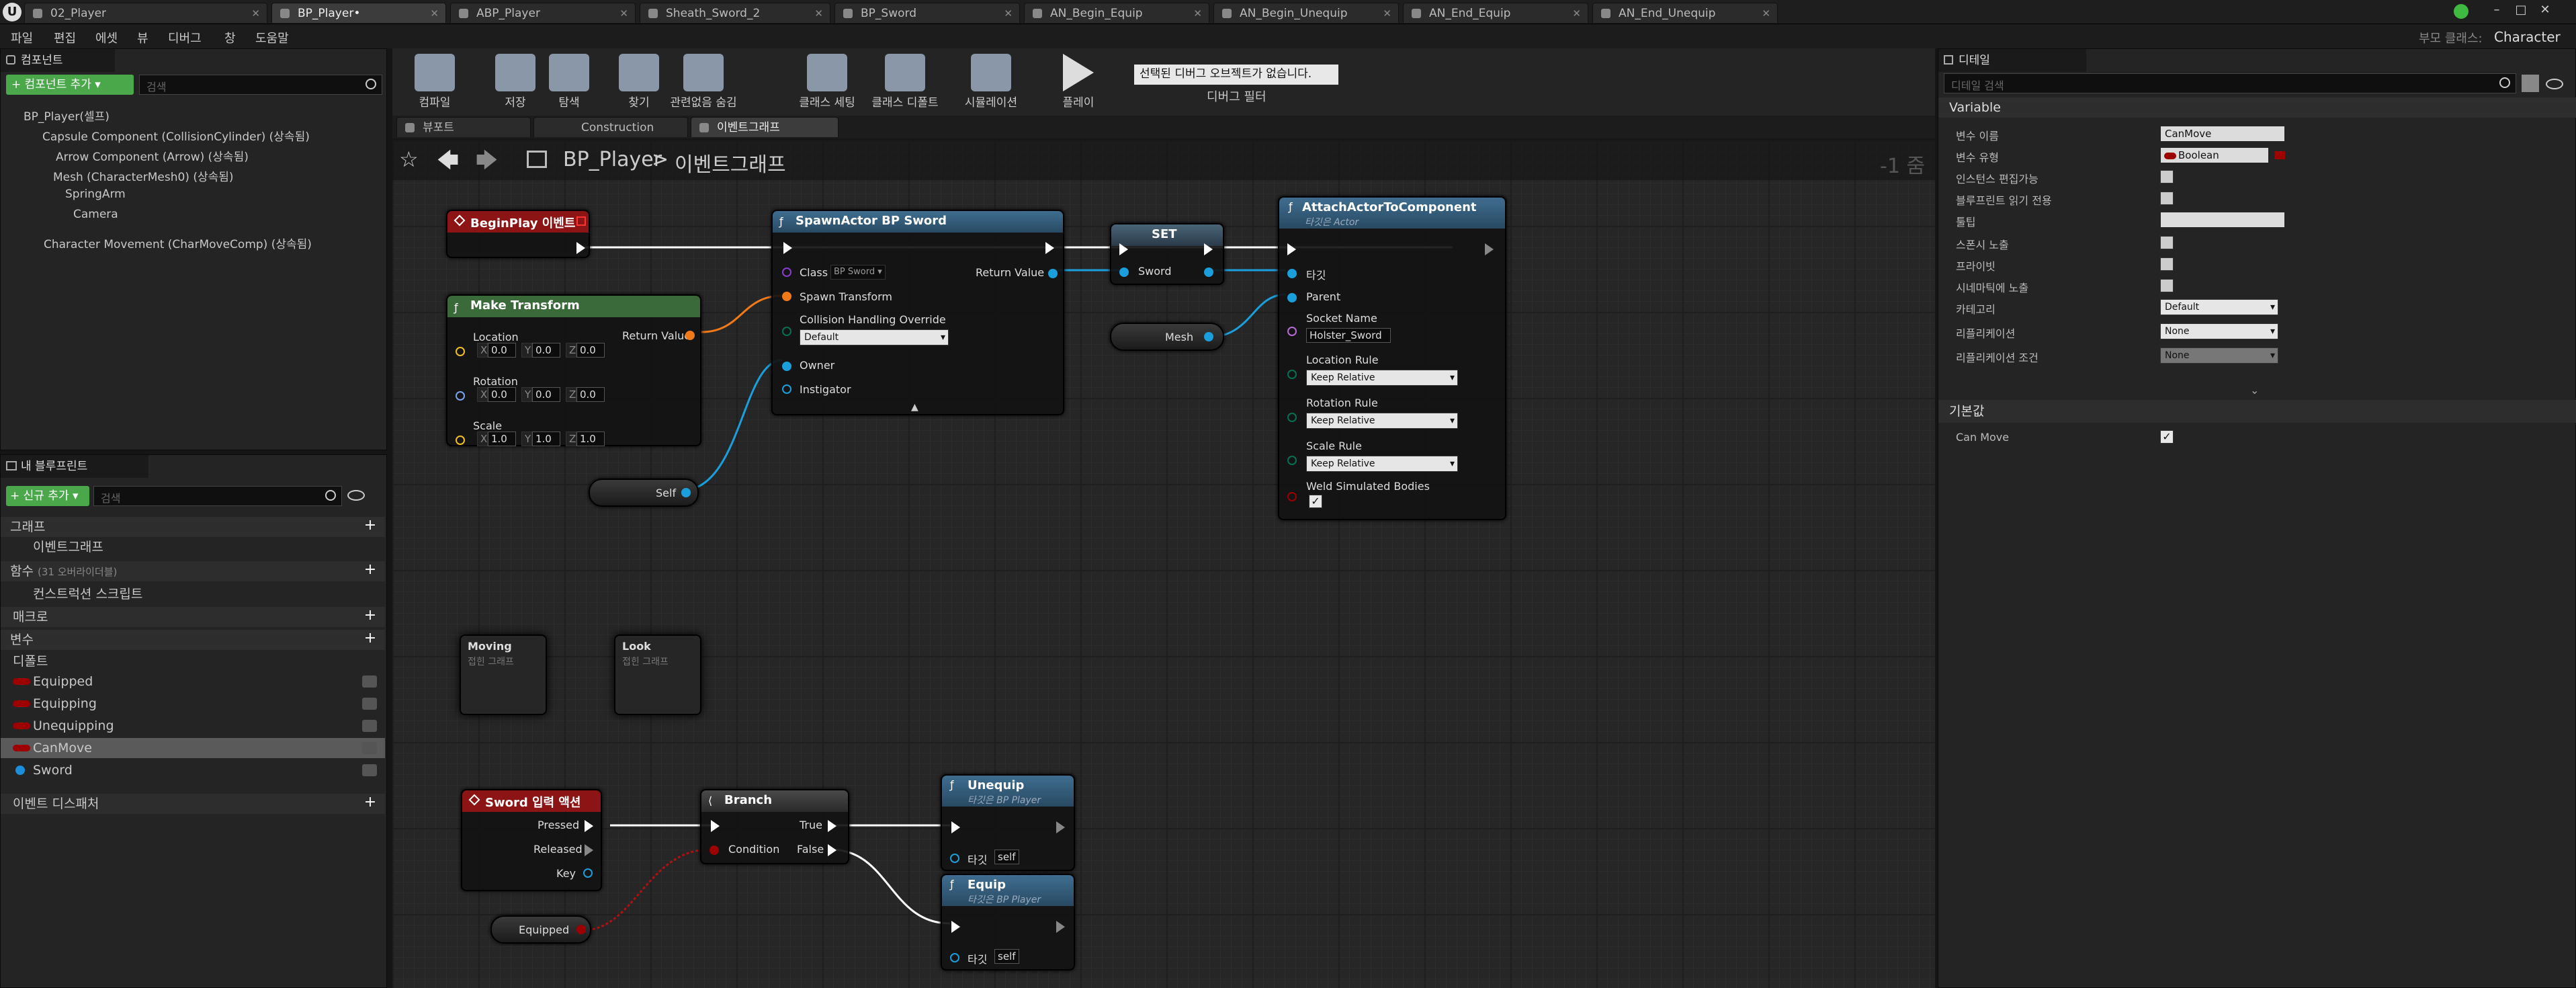 The image size is (2576, 988). What do you see at coordinates (546, 438) in the screenshot?
I see `transform-scl-y-input: 1.0` at bounding box center [546, 438].